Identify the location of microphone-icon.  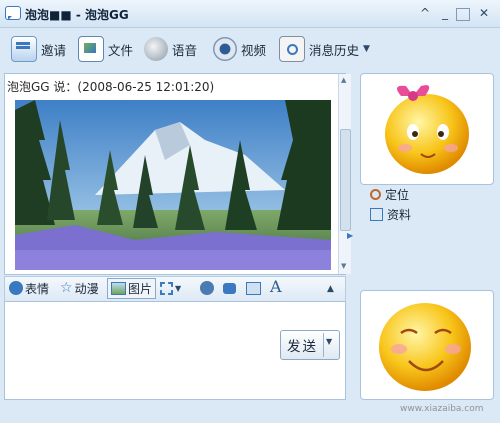
(156, 49).